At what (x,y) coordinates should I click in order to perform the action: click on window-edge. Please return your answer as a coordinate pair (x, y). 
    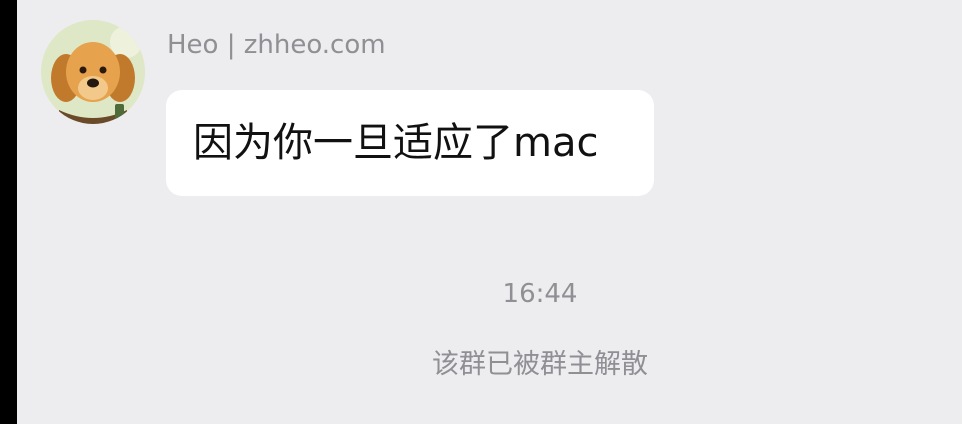
    Looking at the image, I should click on (8, 212).